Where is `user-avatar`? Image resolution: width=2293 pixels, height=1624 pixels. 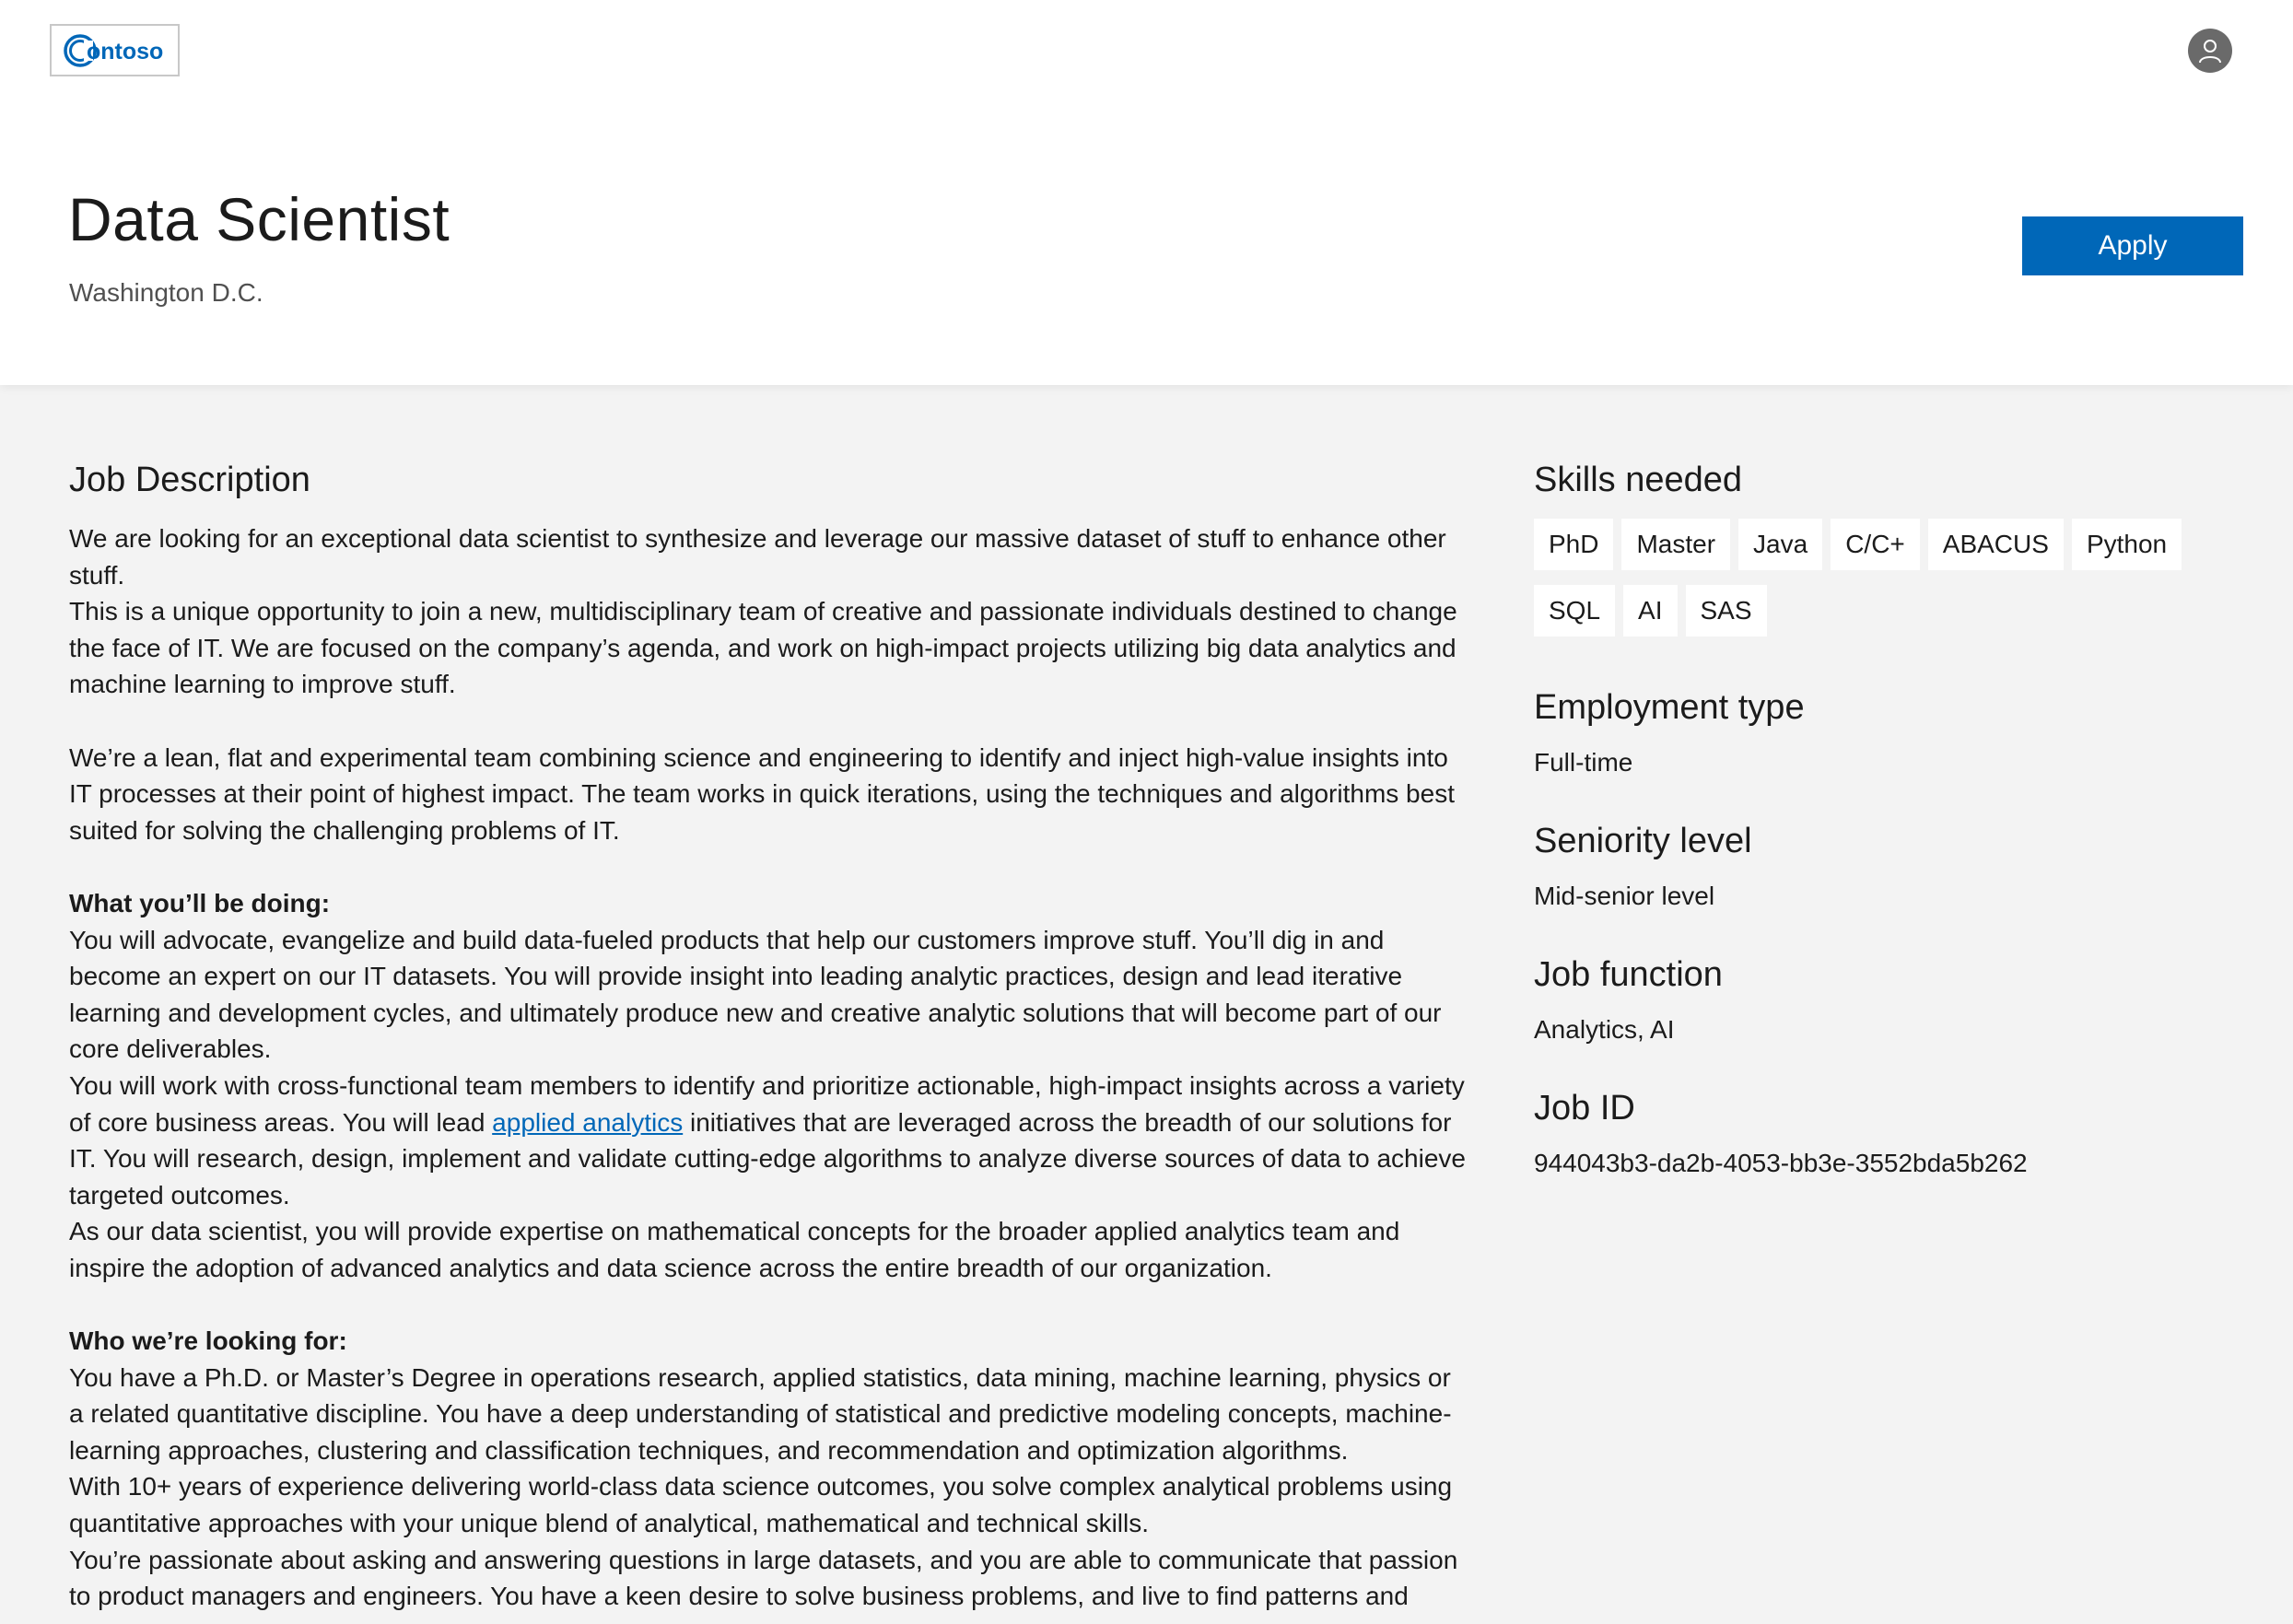
user-avatar is located at coordinates (2210, 51).